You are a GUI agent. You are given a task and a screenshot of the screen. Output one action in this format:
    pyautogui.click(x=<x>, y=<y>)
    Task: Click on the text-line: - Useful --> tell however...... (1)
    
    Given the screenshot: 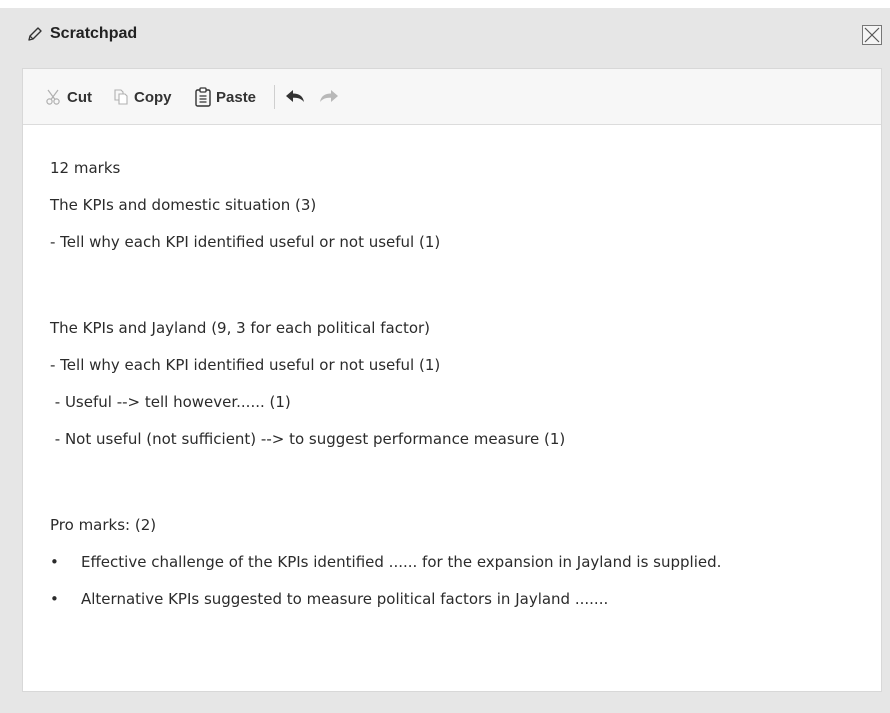 What is the action you would take?
    pyautogui.click(x=170, y=402)
    